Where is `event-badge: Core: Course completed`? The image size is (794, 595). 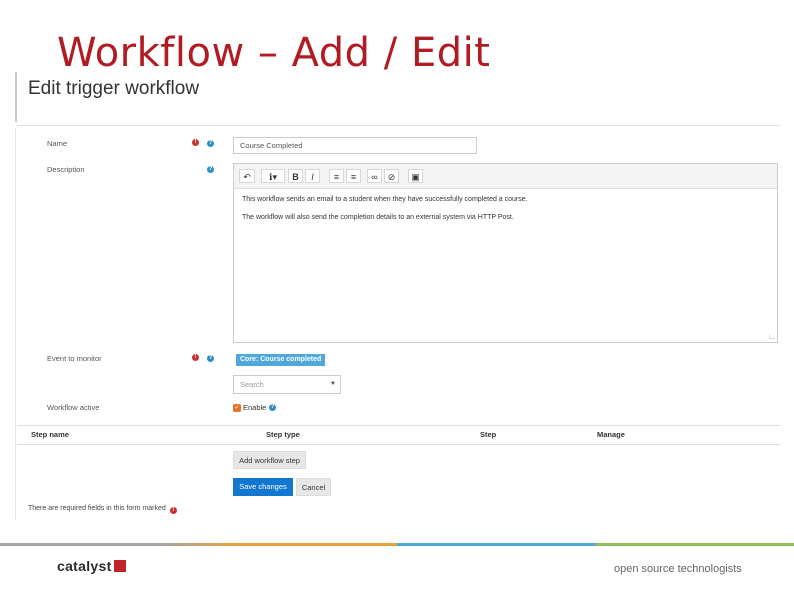
event-badge: Core: Course completed is located at coordinates (281, 360).